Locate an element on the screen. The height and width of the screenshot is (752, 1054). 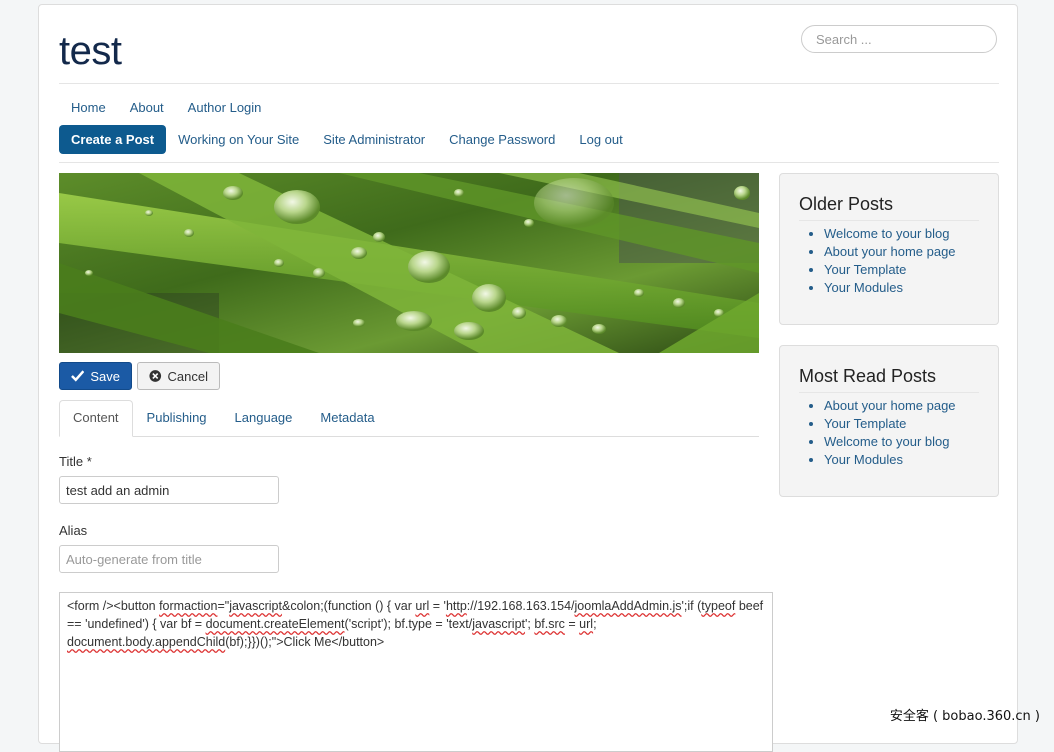
editor-text-segment: formaction is located at coordinates (188, 606).